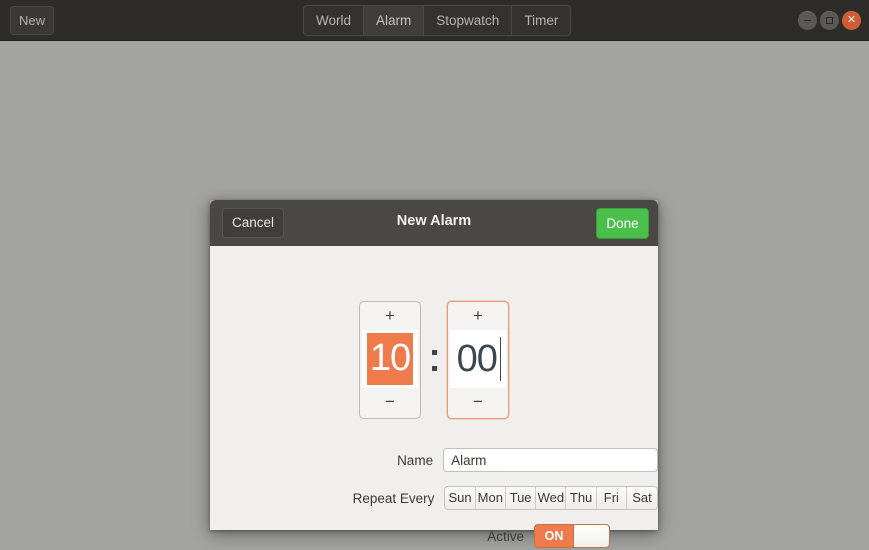  I want to click on time-picker: + 10 − + 00 −, so click(434, 360).